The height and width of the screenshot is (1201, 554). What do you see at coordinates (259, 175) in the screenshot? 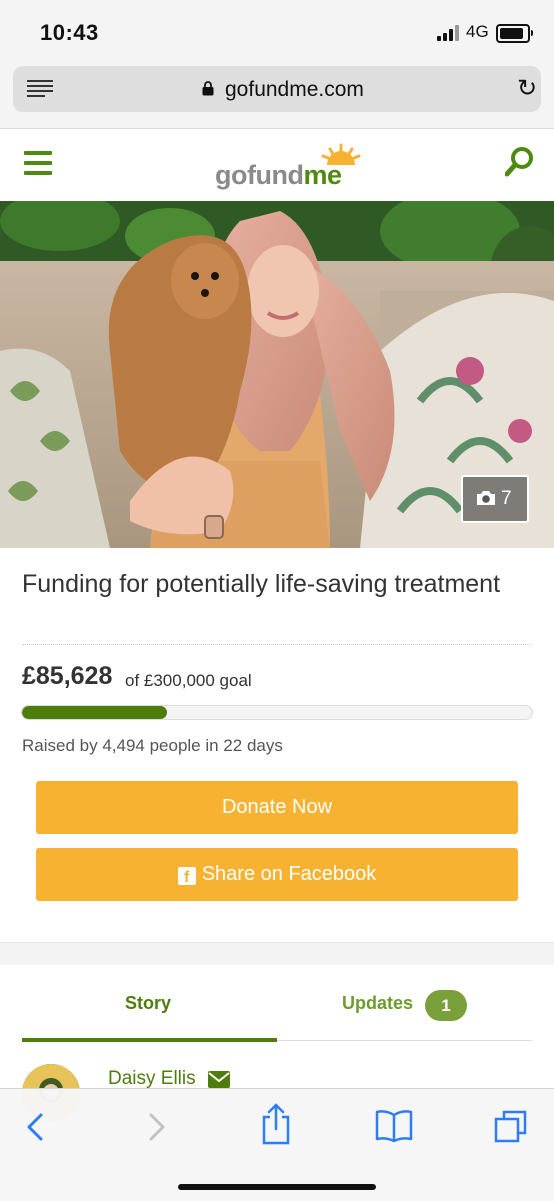
I see `logo-text-gofund: gofund` at bounding box center [259, 175].